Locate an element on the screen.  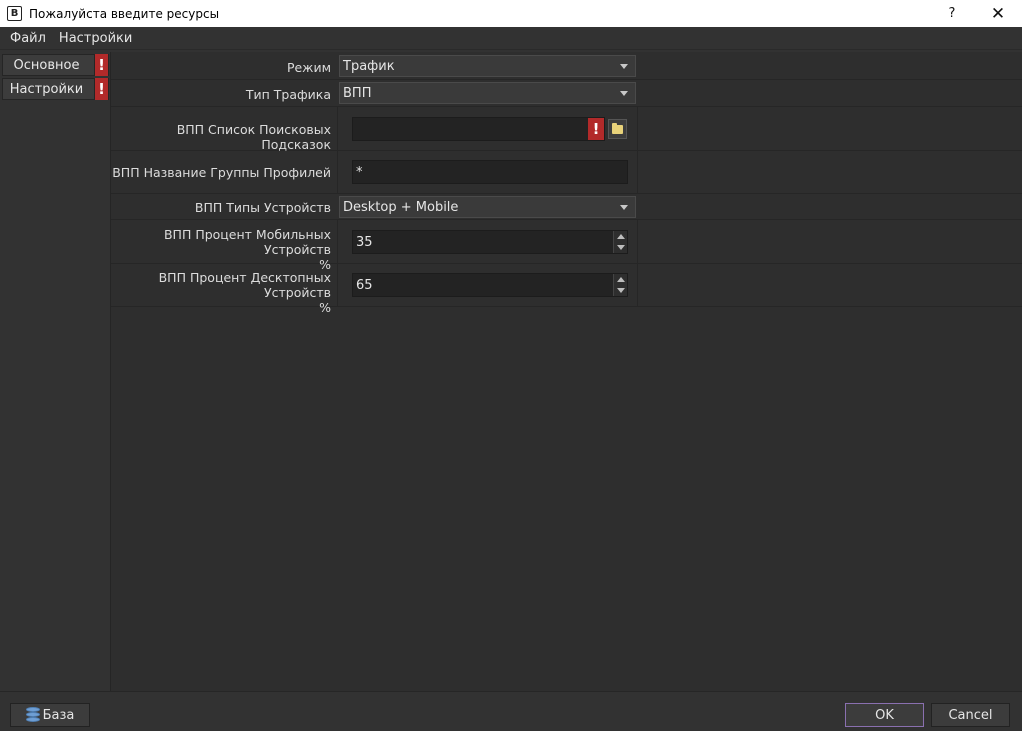
form-row-mode: Режим Трафик is located at coordinates (566, 66).